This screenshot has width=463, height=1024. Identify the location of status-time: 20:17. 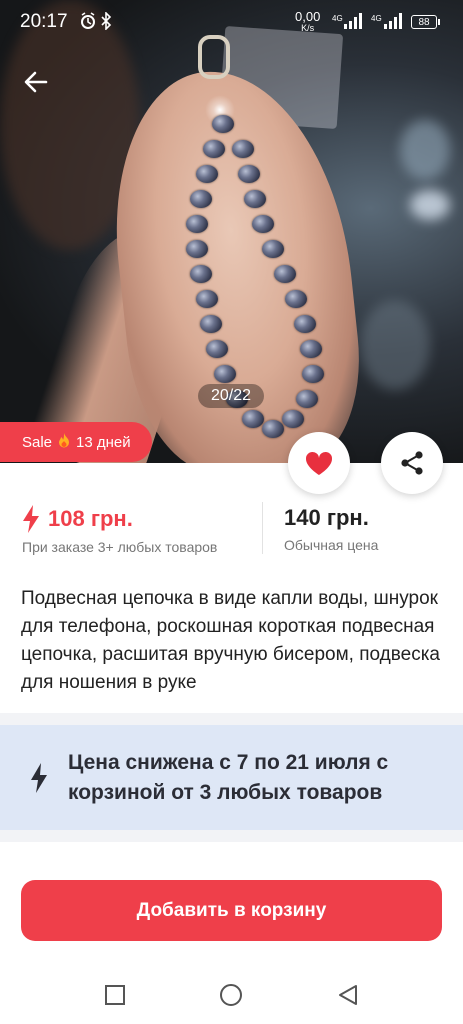
(44, 21).